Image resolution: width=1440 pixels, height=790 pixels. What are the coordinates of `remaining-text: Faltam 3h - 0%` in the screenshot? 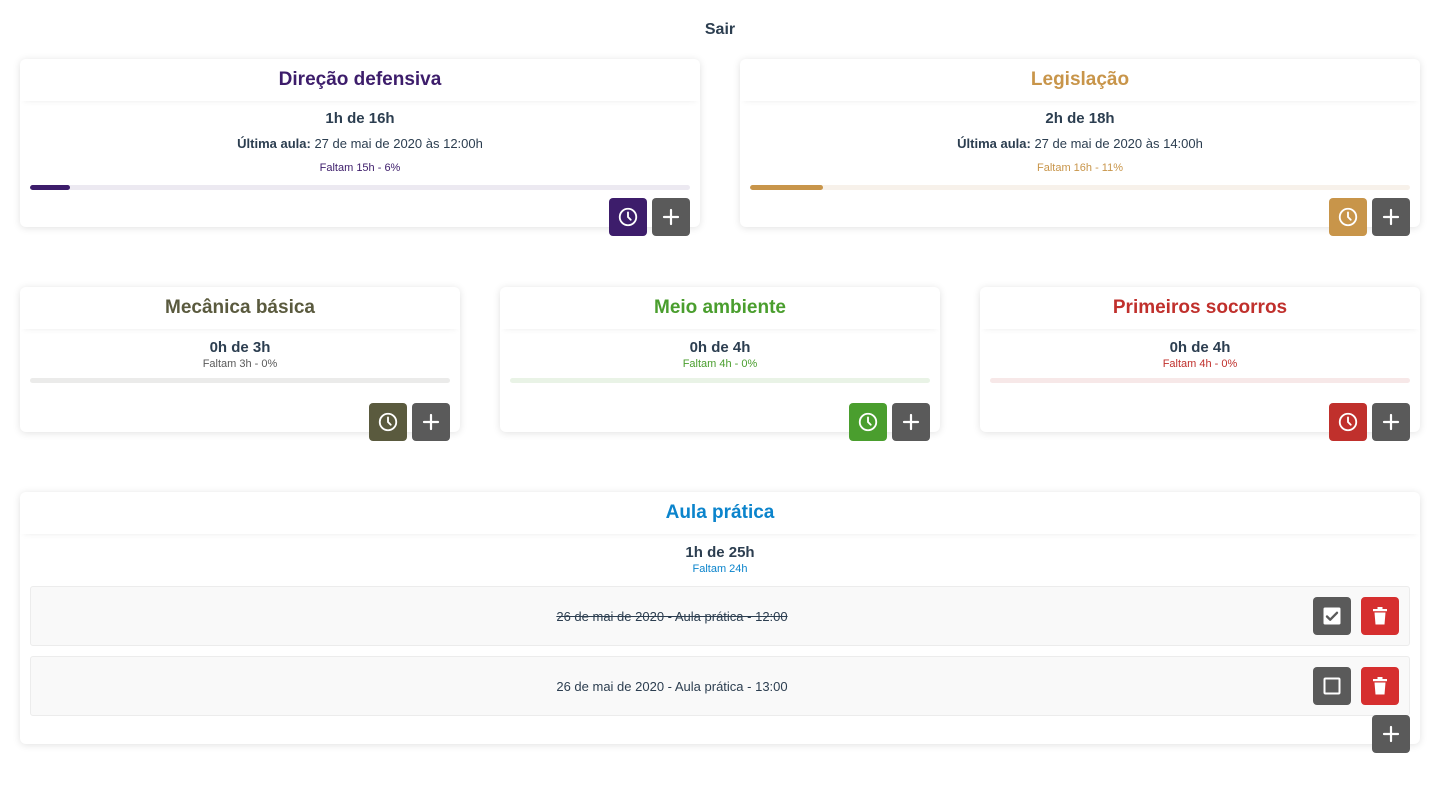 It's located at (240, 364).